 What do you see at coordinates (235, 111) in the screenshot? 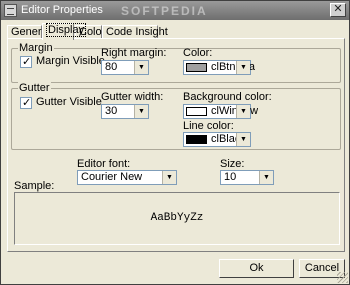
I see `gutter-bg-color-value: clWindow` at bounding box center [235, 111].